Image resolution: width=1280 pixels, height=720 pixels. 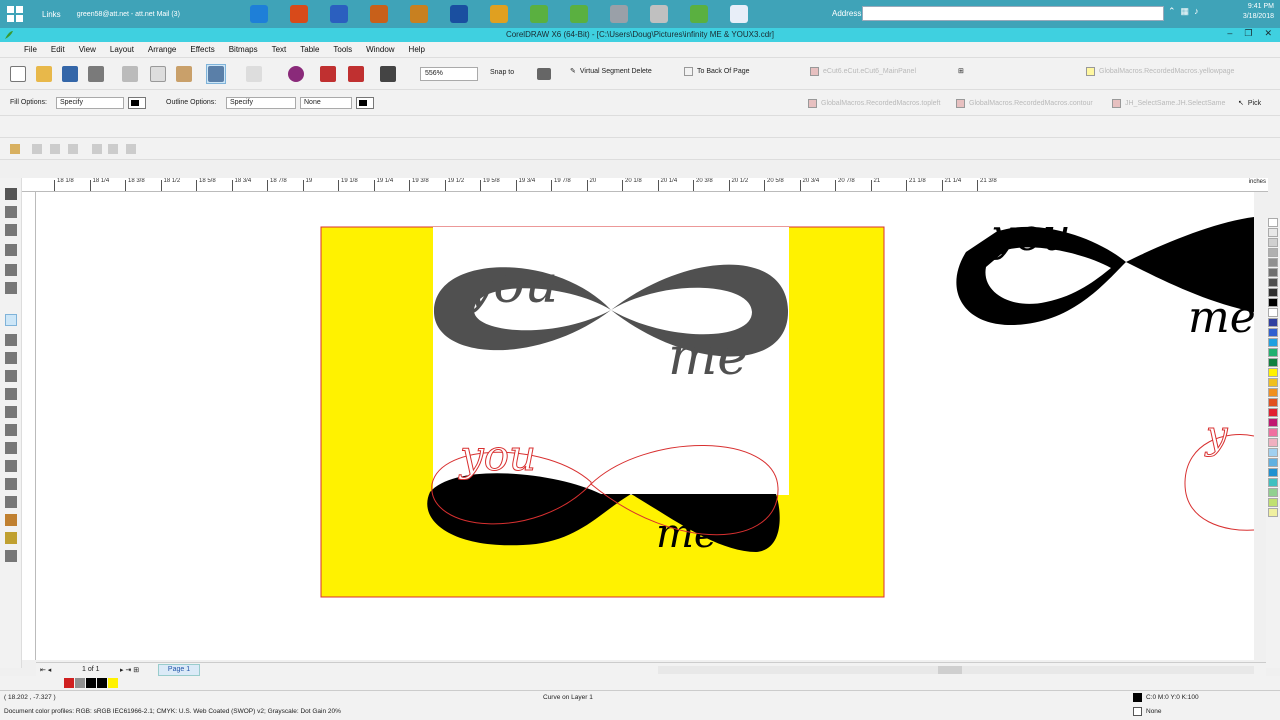 I want to click on page-nav-first-icon: ⇤ ◂, so click(x=45, y=670).